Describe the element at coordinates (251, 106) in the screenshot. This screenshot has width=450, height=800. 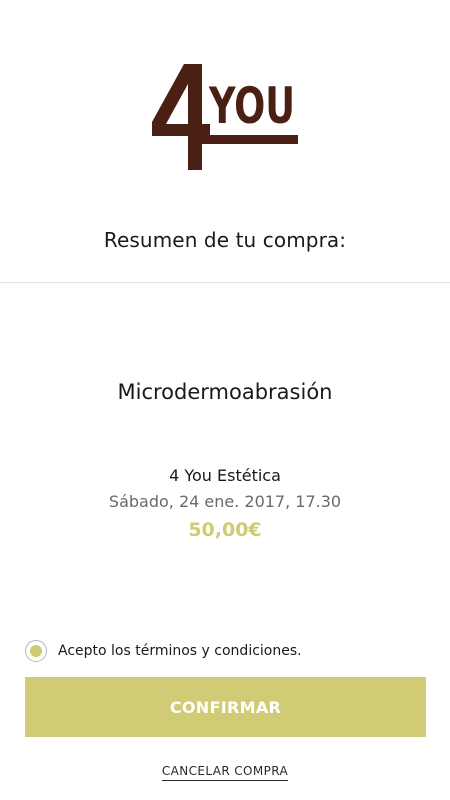
I see `svg-text: YOU` at that location.